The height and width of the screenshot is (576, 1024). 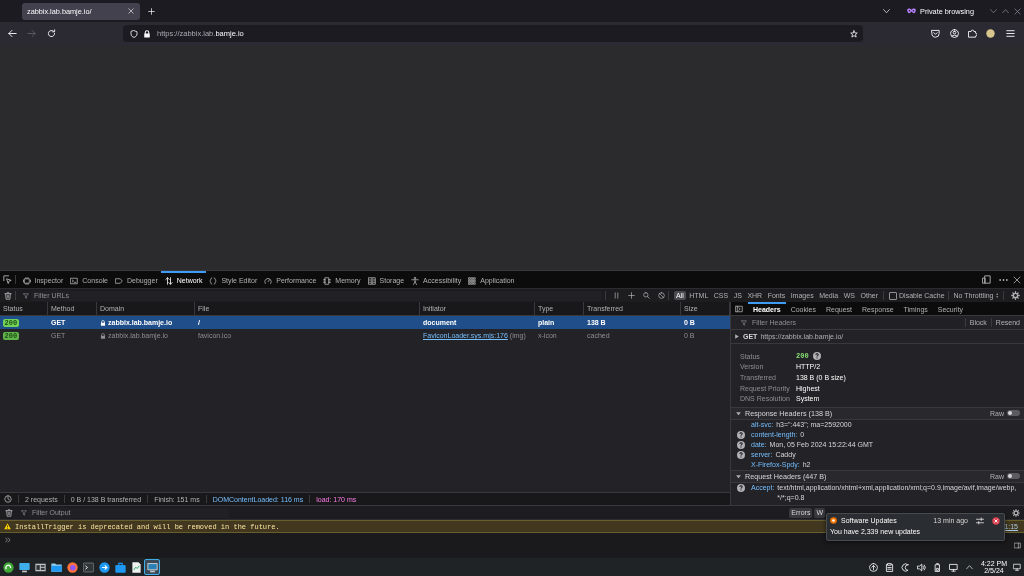 What do you see at coordinates (74, 280) in the screenshot?
I see `terminal-prompt-icon` at bounding box center [74, 280].